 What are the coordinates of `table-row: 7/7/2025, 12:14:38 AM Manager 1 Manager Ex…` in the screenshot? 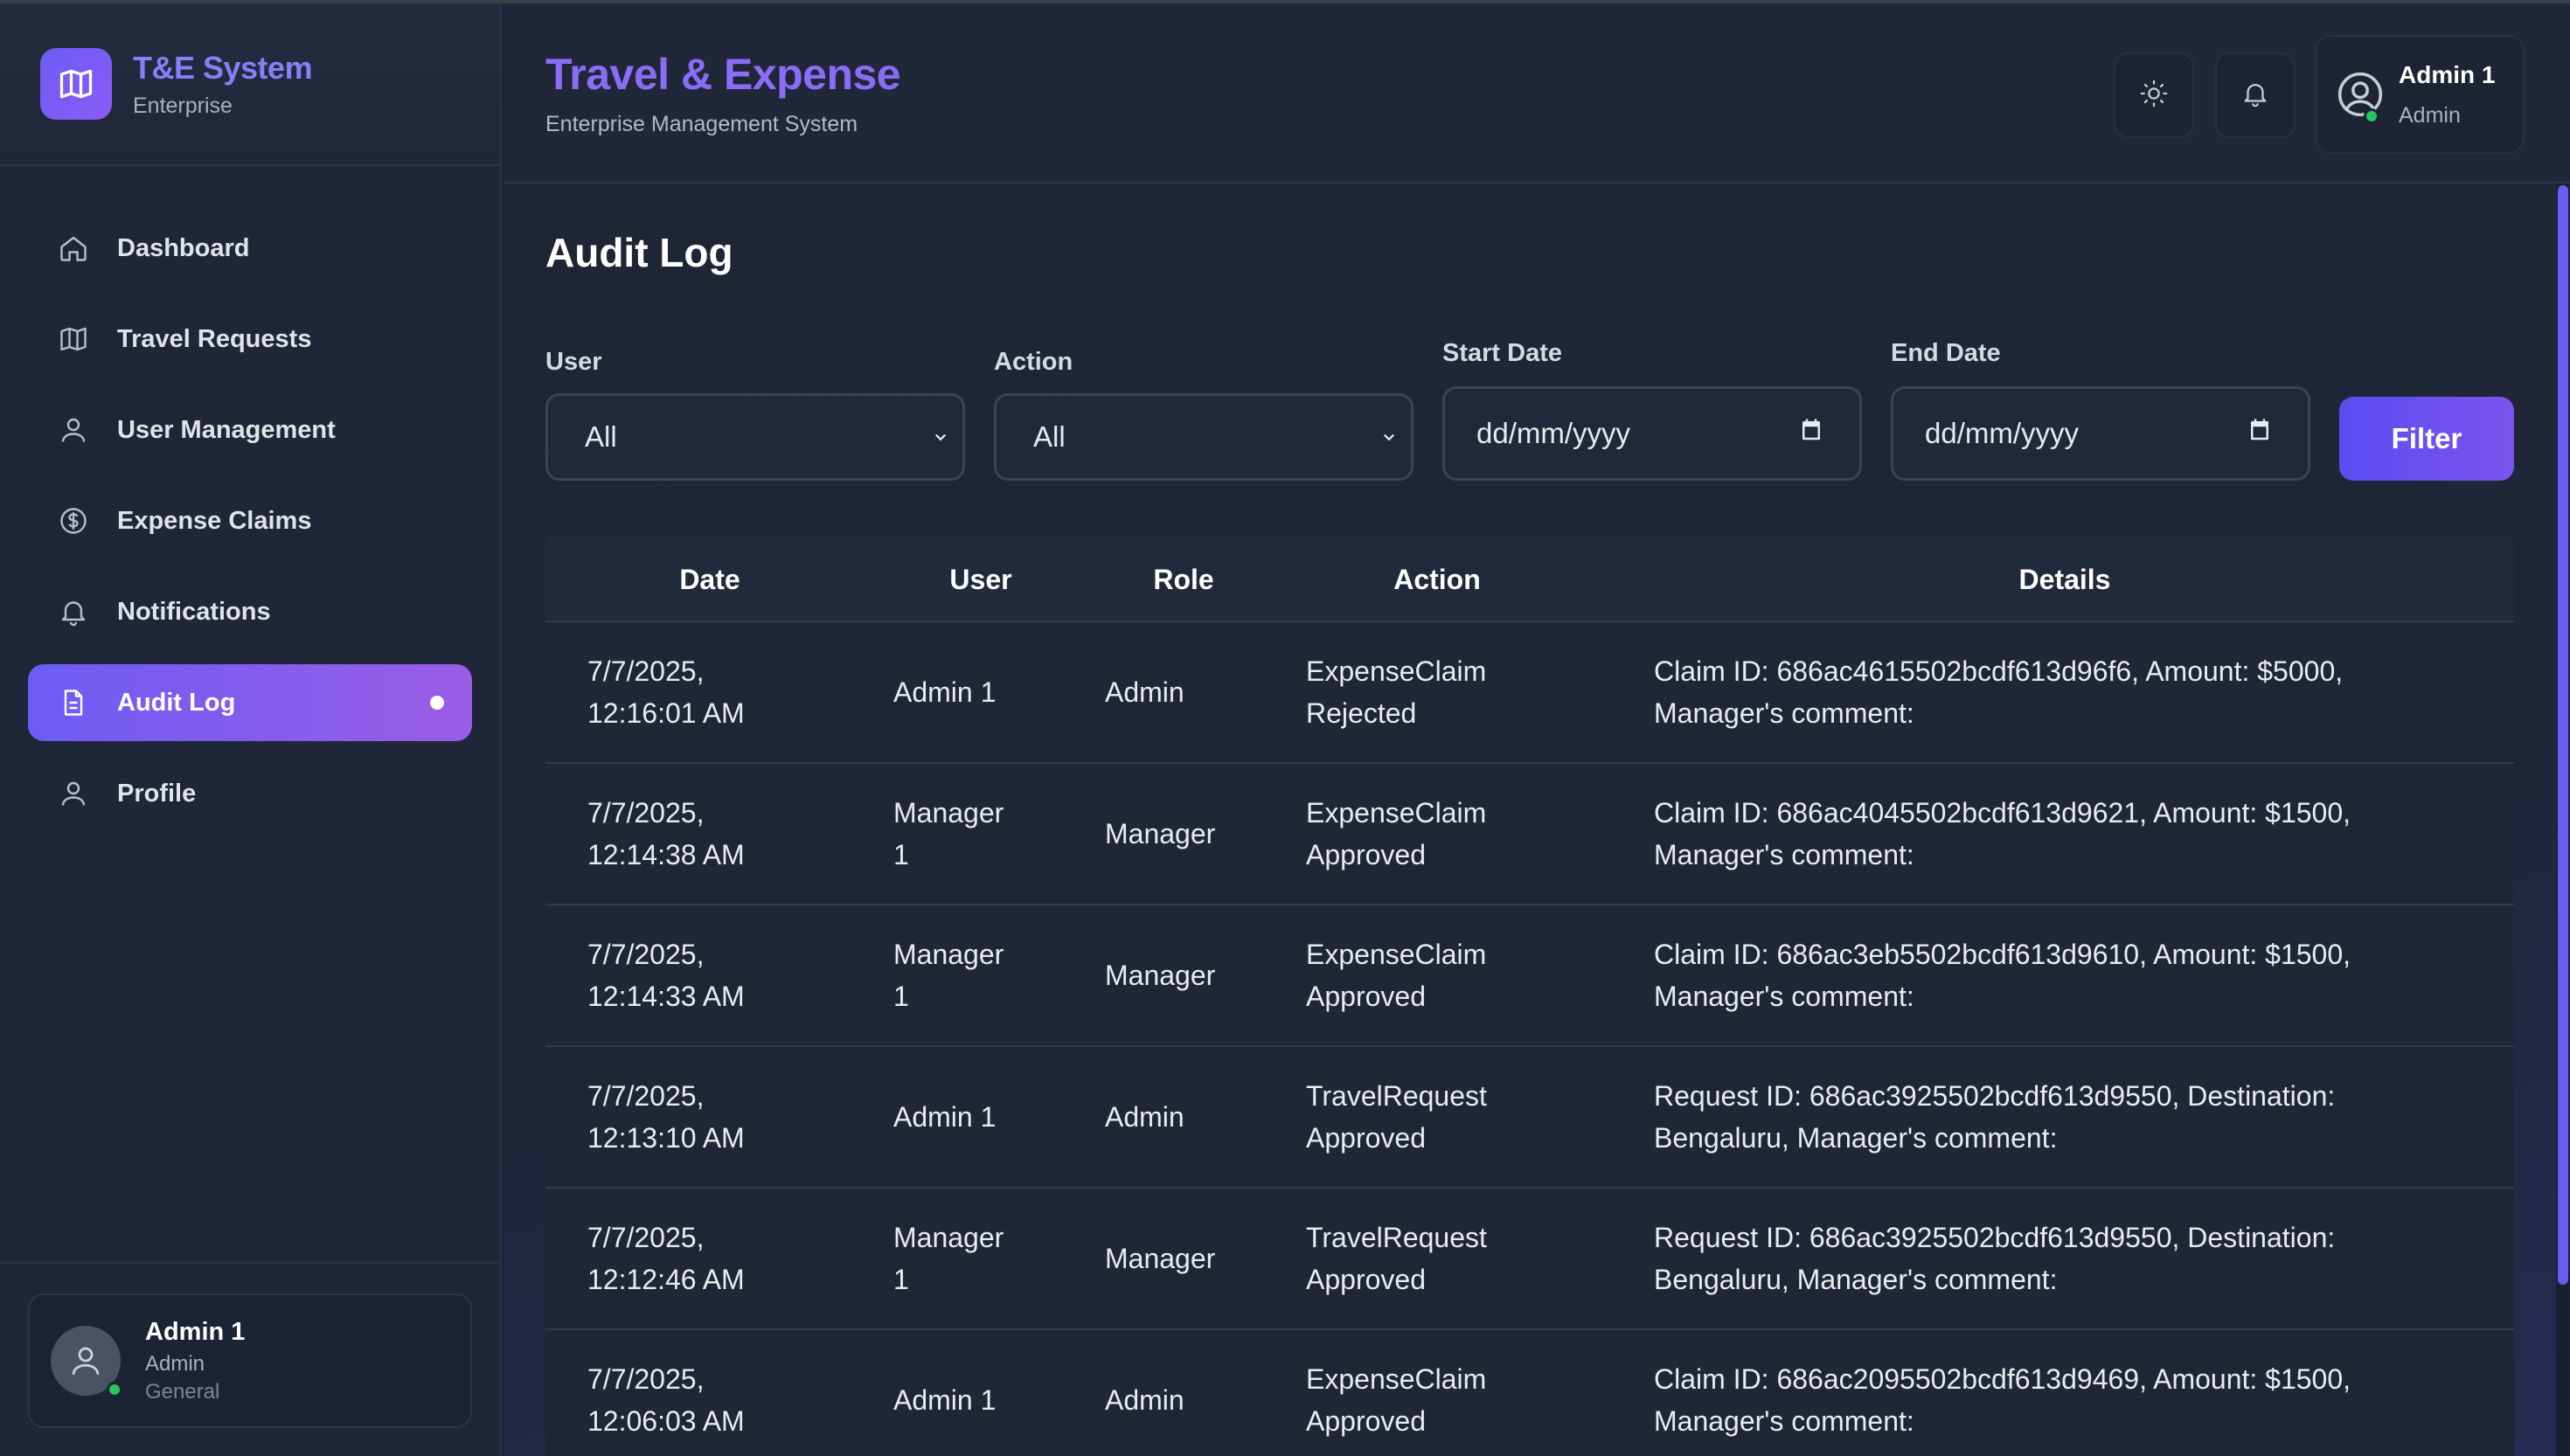 It's located at (1529, 834).